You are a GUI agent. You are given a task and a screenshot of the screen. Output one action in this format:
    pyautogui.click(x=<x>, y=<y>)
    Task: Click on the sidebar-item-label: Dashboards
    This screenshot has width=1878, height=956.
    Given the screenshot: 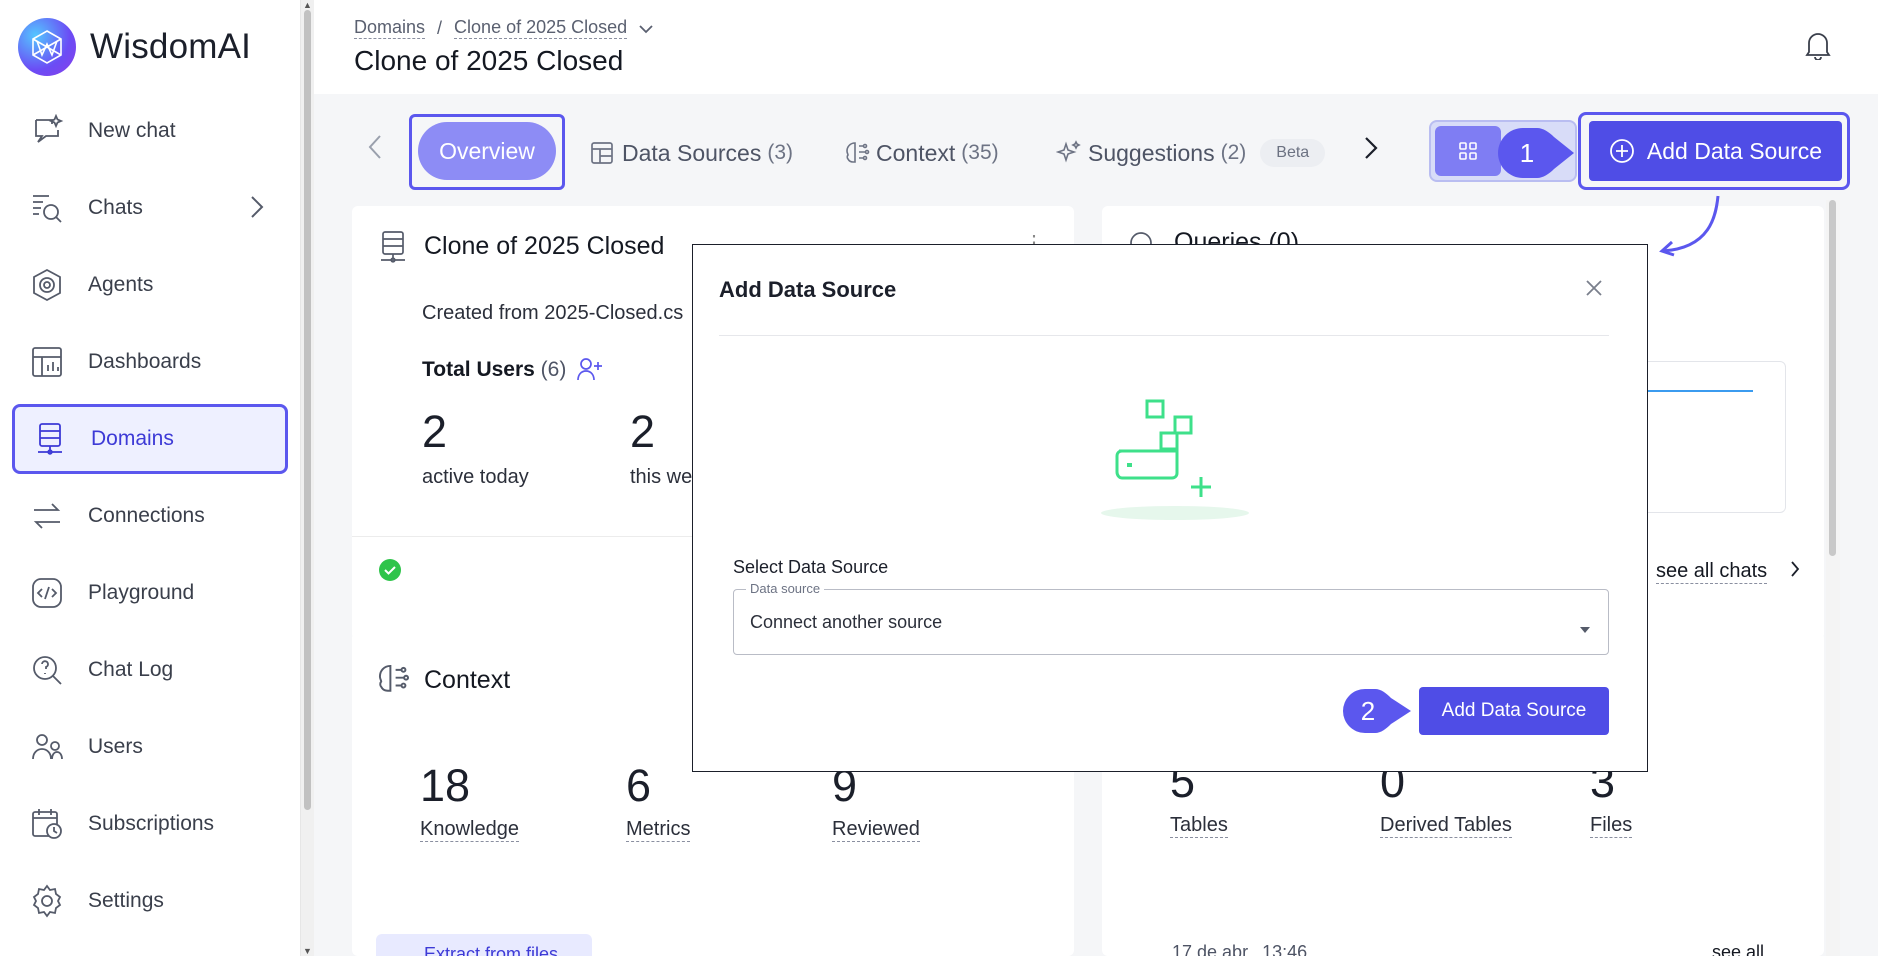 What is the action you would take?
    pyautogui.click(x=145, y=361)
    